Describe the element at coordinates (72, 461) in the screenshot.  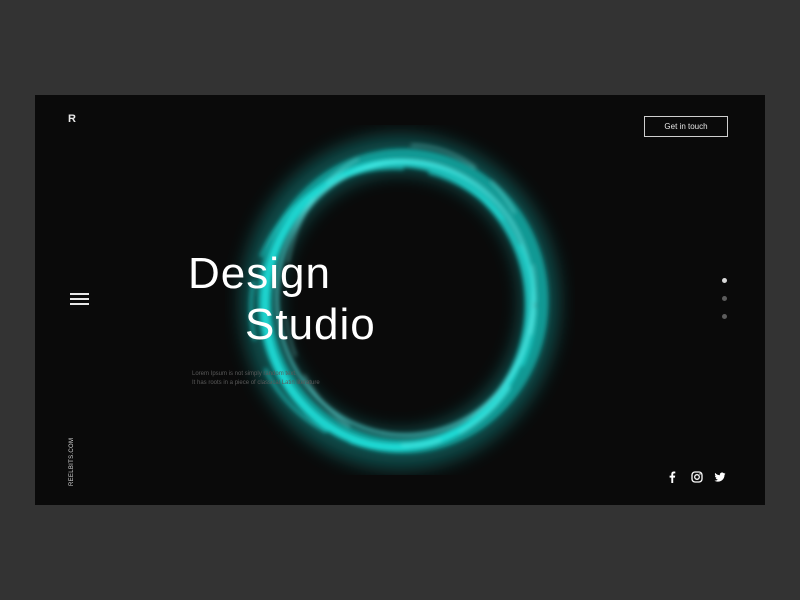
I see `site-url: REELBITS.COM` at that location.